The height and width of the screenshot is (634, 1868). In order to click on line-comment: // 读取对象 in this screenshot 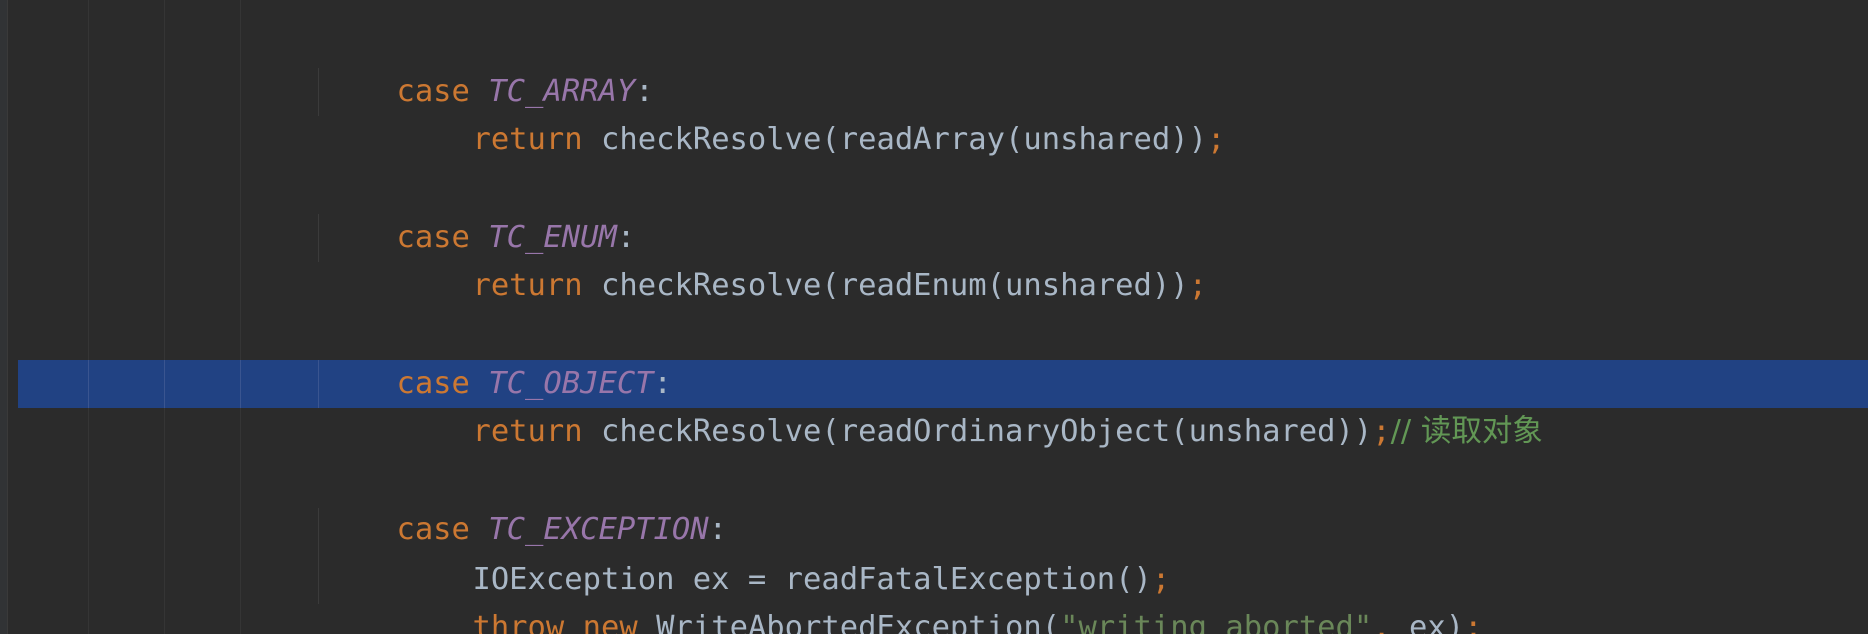, I will do `click(1466, 431)`.